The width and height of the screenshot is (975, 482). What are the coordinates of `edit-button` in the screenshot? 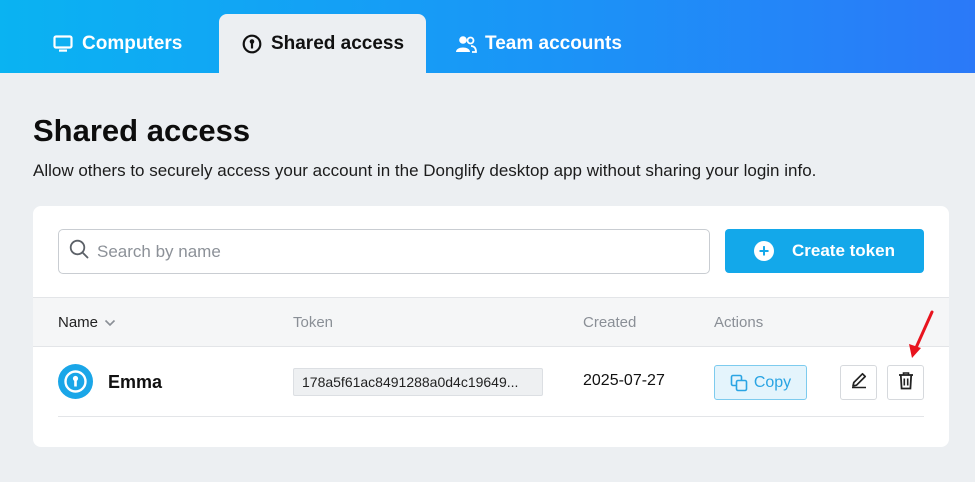 It's located at (858, 382).